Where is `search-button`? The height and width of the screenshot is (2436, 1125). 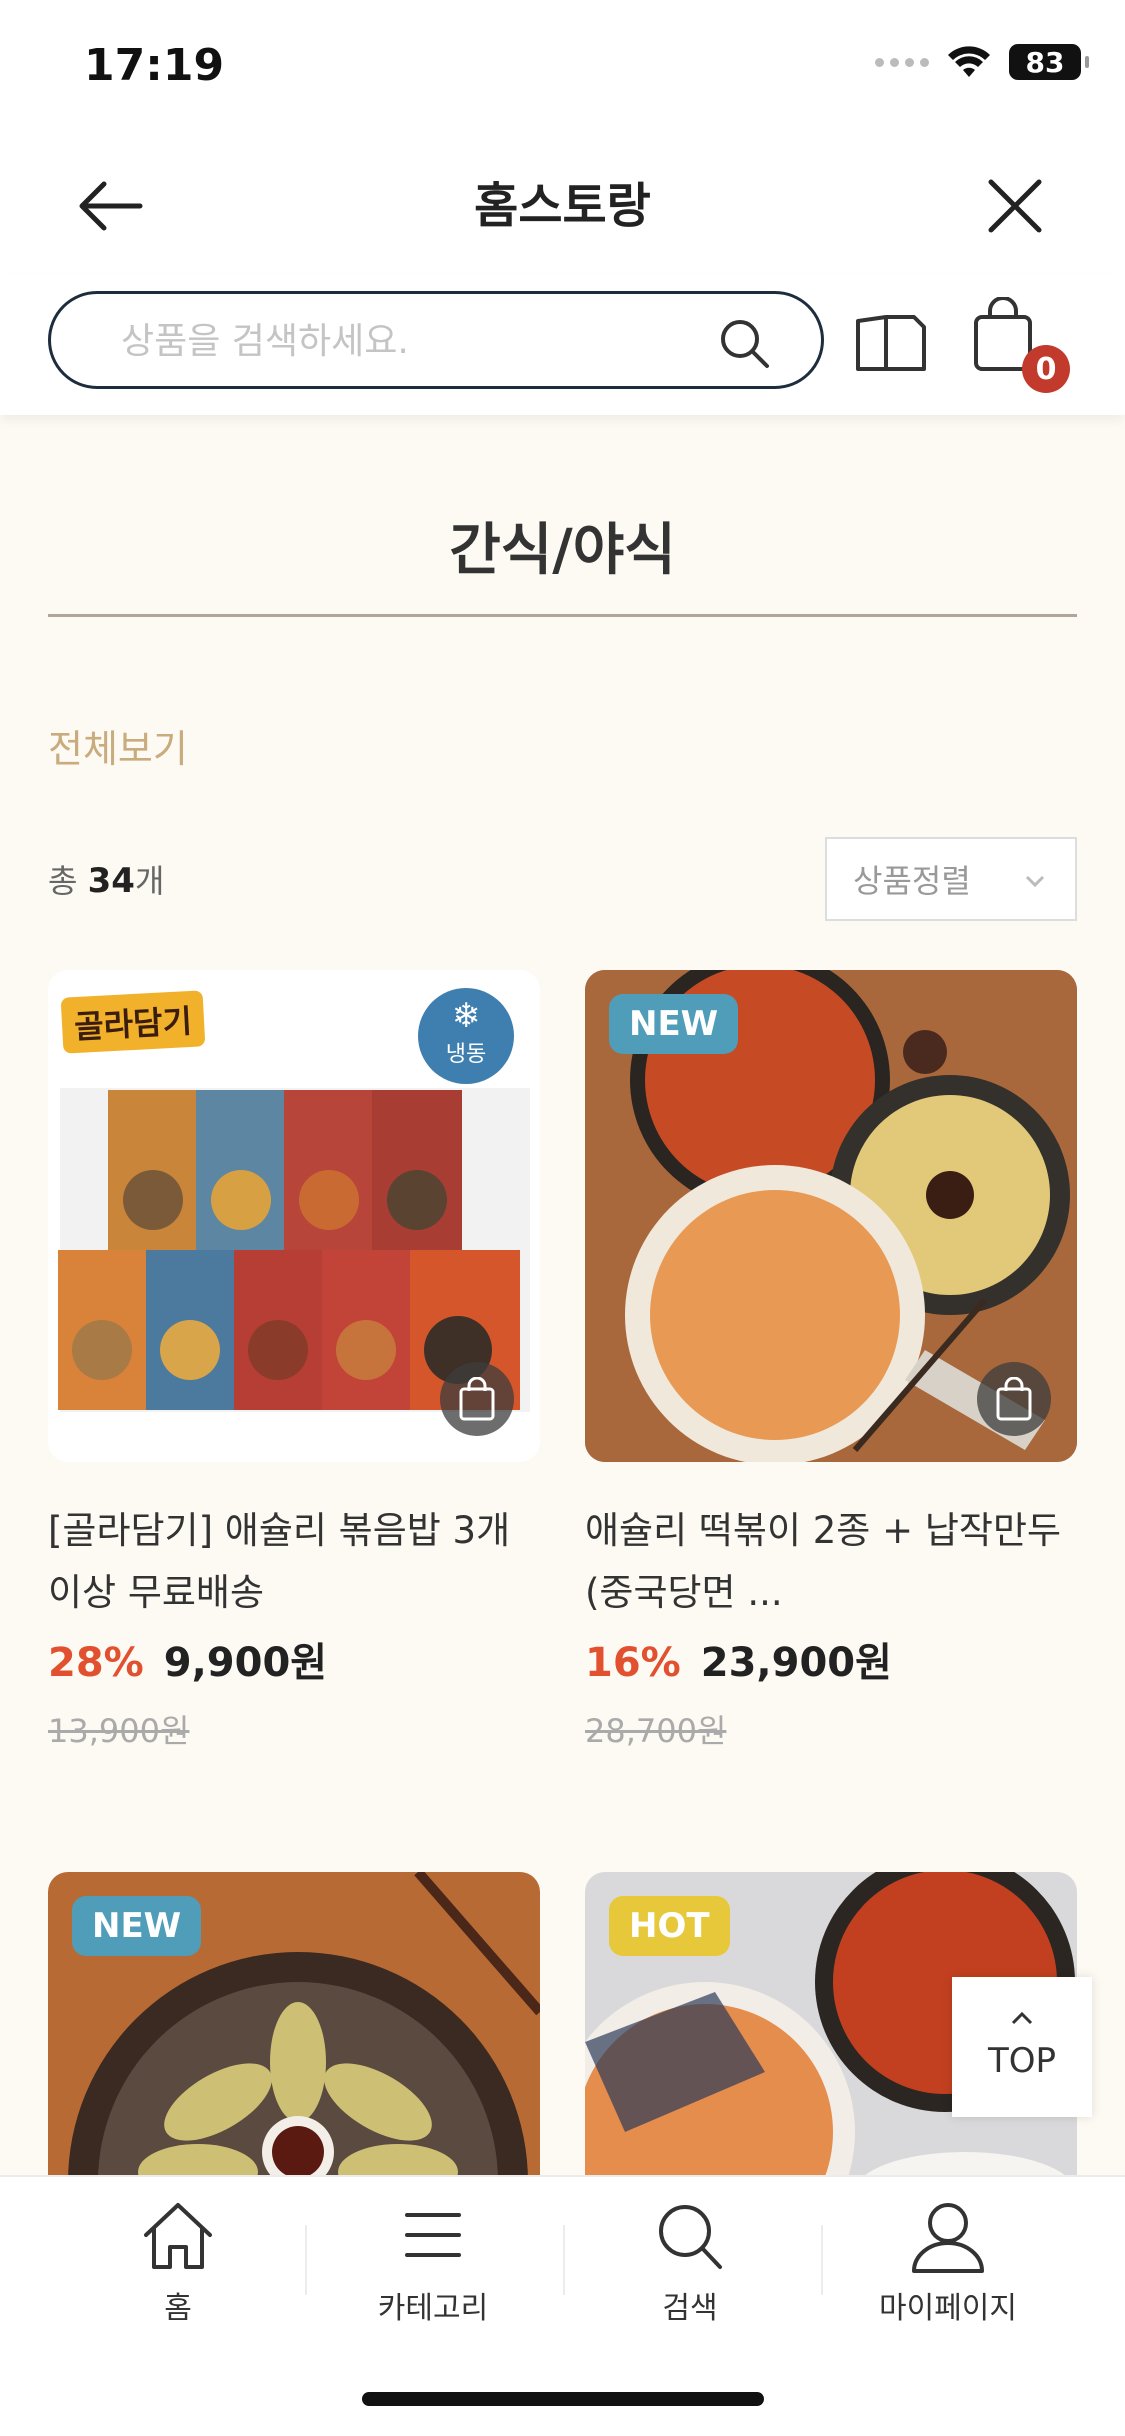
search-button is located at coordinates (744, 343).